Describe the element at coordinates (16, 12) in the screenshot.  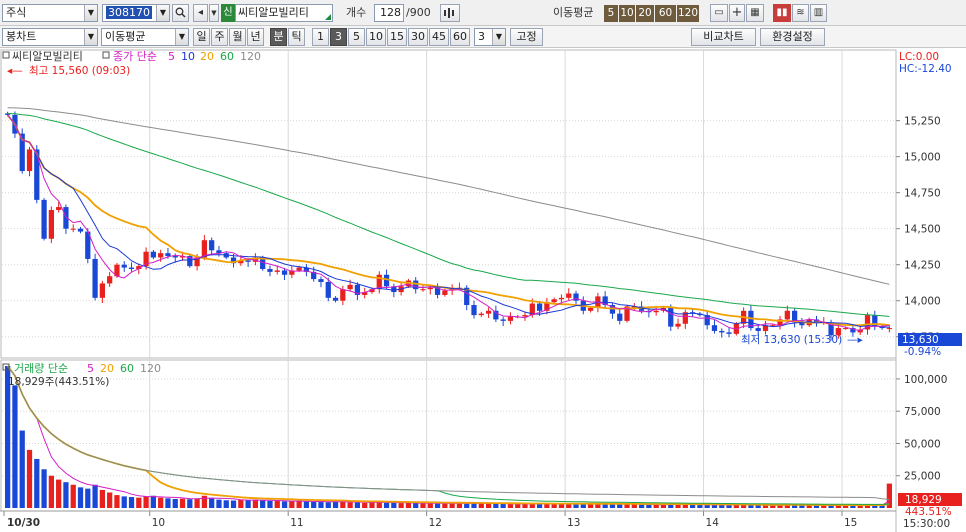
I see `market-type-value: 주식` at that location.